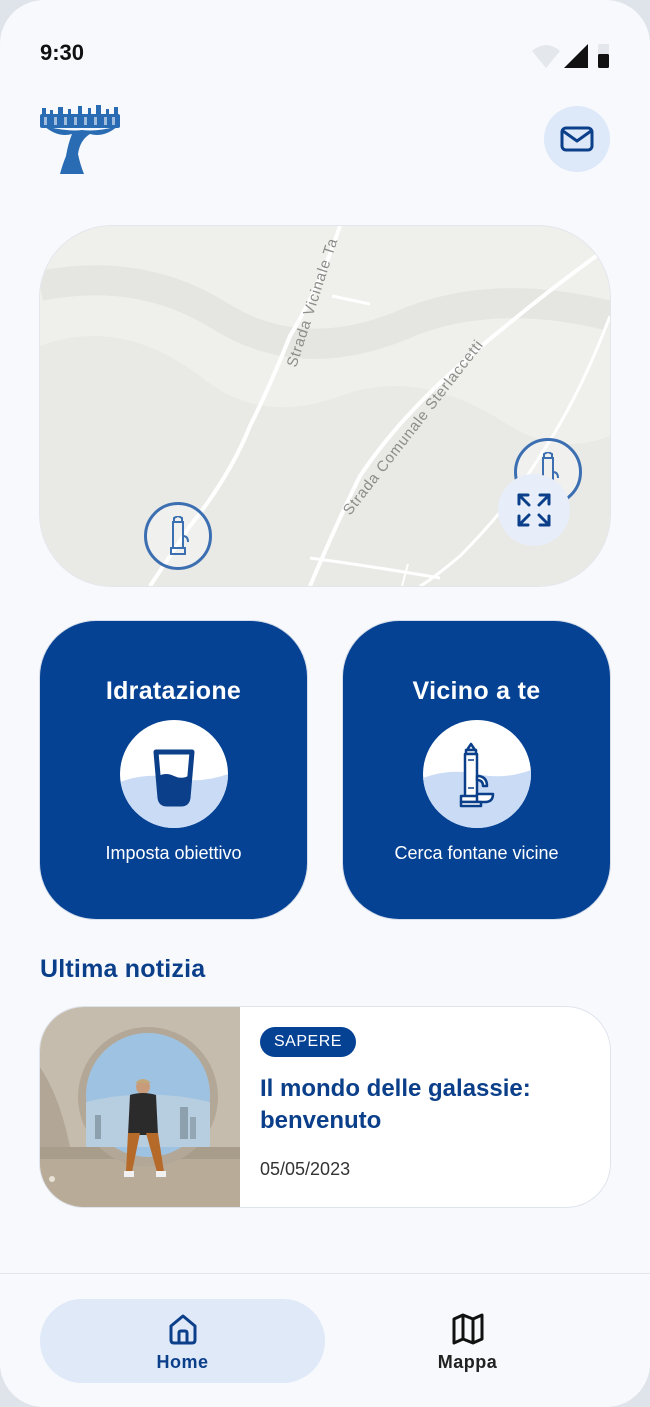  Describe the element at coordinates (476, 691) in the screenshot. I see `nearby-title: Vicino a te` at that location.